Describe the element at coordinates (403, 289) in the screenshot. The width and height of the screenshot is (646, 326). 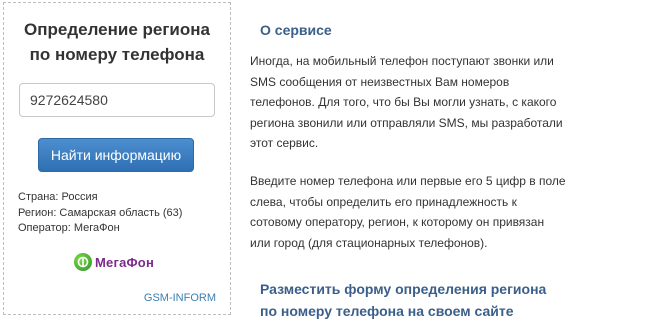
I see `place-form-title-line1: Разместить форму определения региона` at that location.